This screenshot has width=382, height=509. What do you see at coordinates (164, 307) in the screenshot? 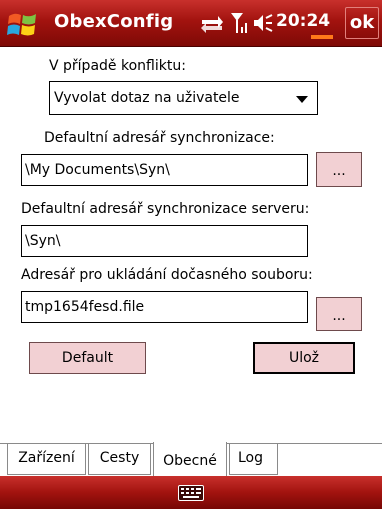
I see `temp-file-input: tmp1654fesd.file` at bounding box center [164, 307].